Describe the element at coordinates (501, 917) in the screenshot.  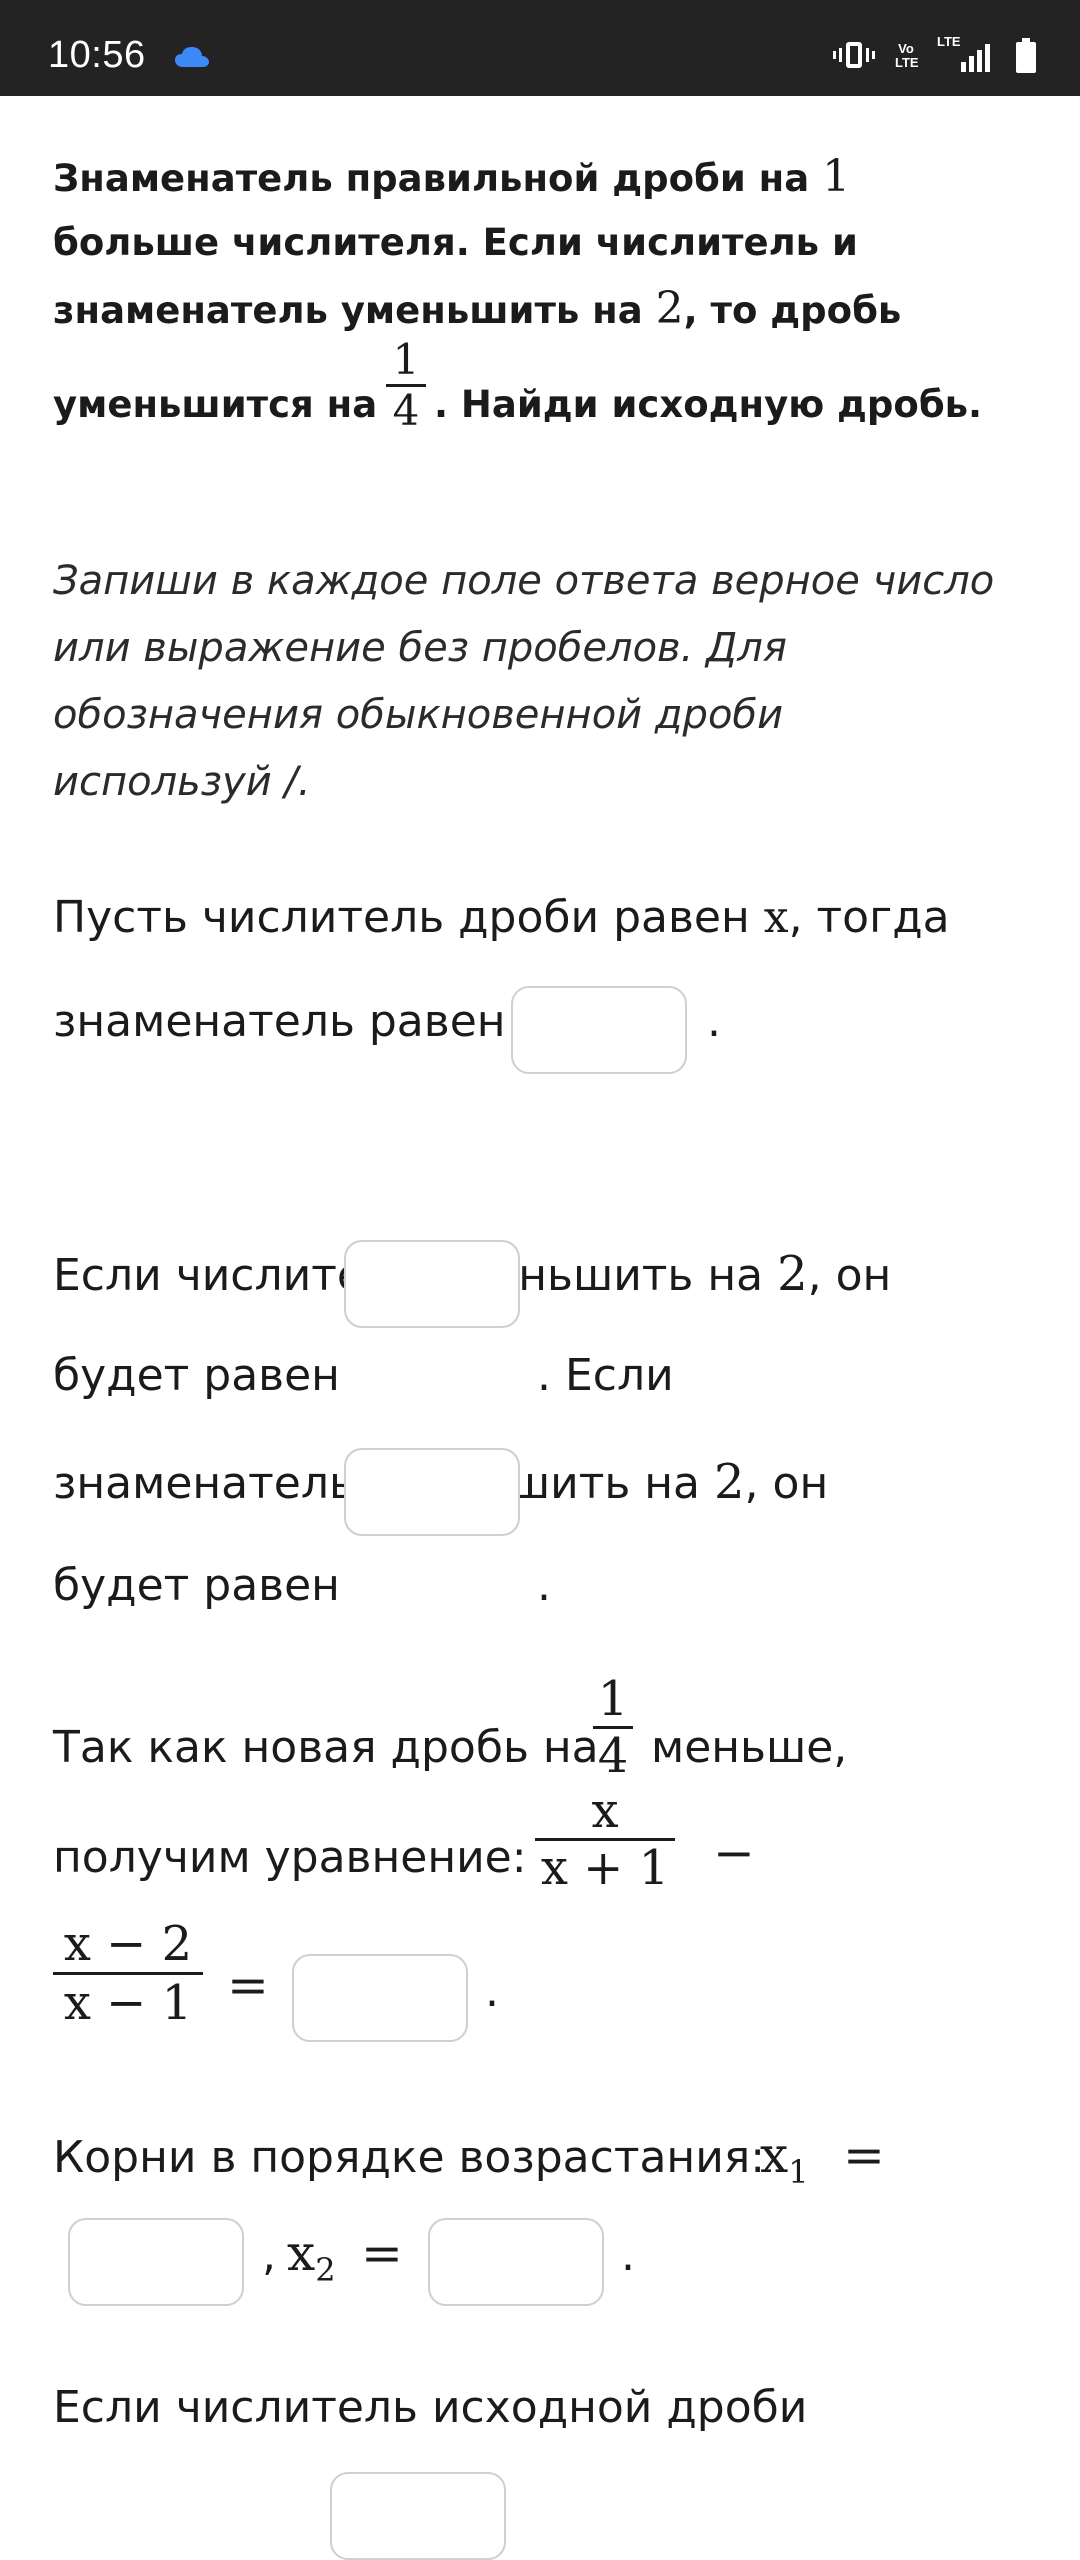
I see `step-1-line-1: Пусть числитель дроби равен x, тогда` at that location.